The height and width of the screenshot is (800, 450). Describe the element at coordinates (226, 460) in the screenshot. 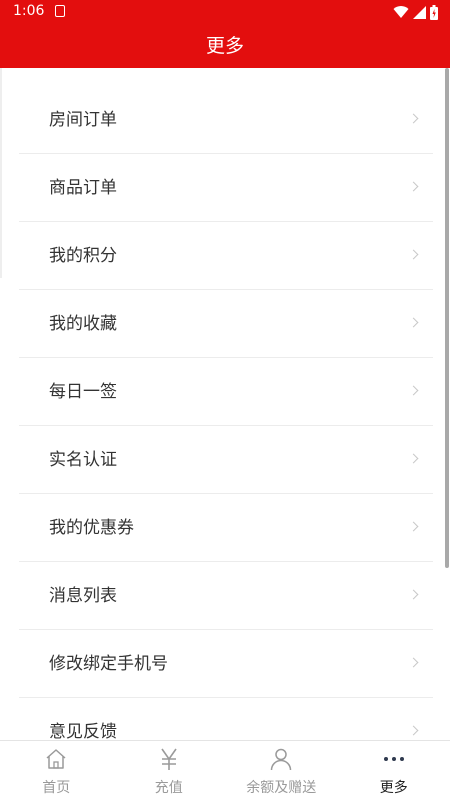

I see `menu-item-identity-verification: 实名认证` at that location.